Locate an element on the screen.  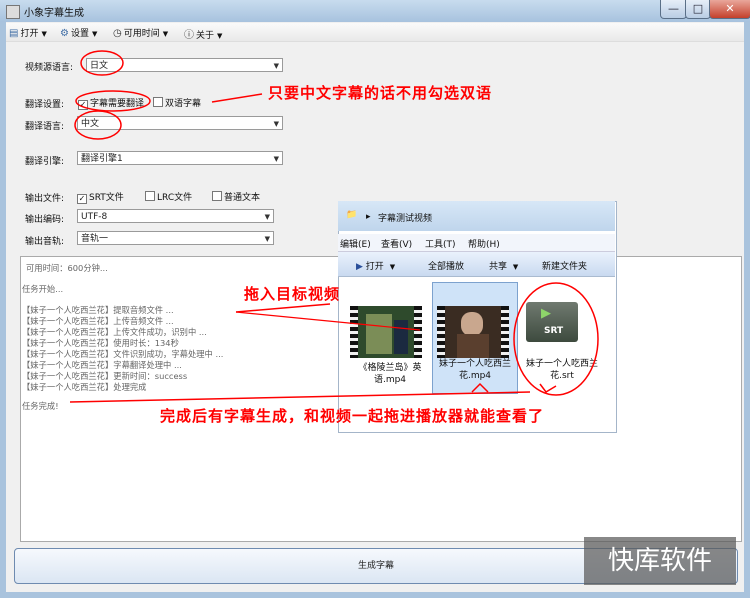
watermark: 快库软件 is located at coordinates (660, 561).